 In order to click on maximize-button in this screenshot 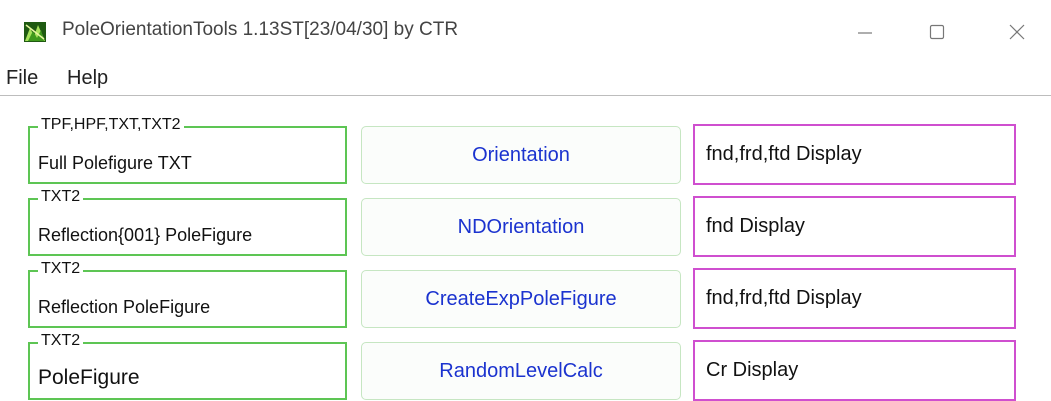, I will do `click(937, 32)`.